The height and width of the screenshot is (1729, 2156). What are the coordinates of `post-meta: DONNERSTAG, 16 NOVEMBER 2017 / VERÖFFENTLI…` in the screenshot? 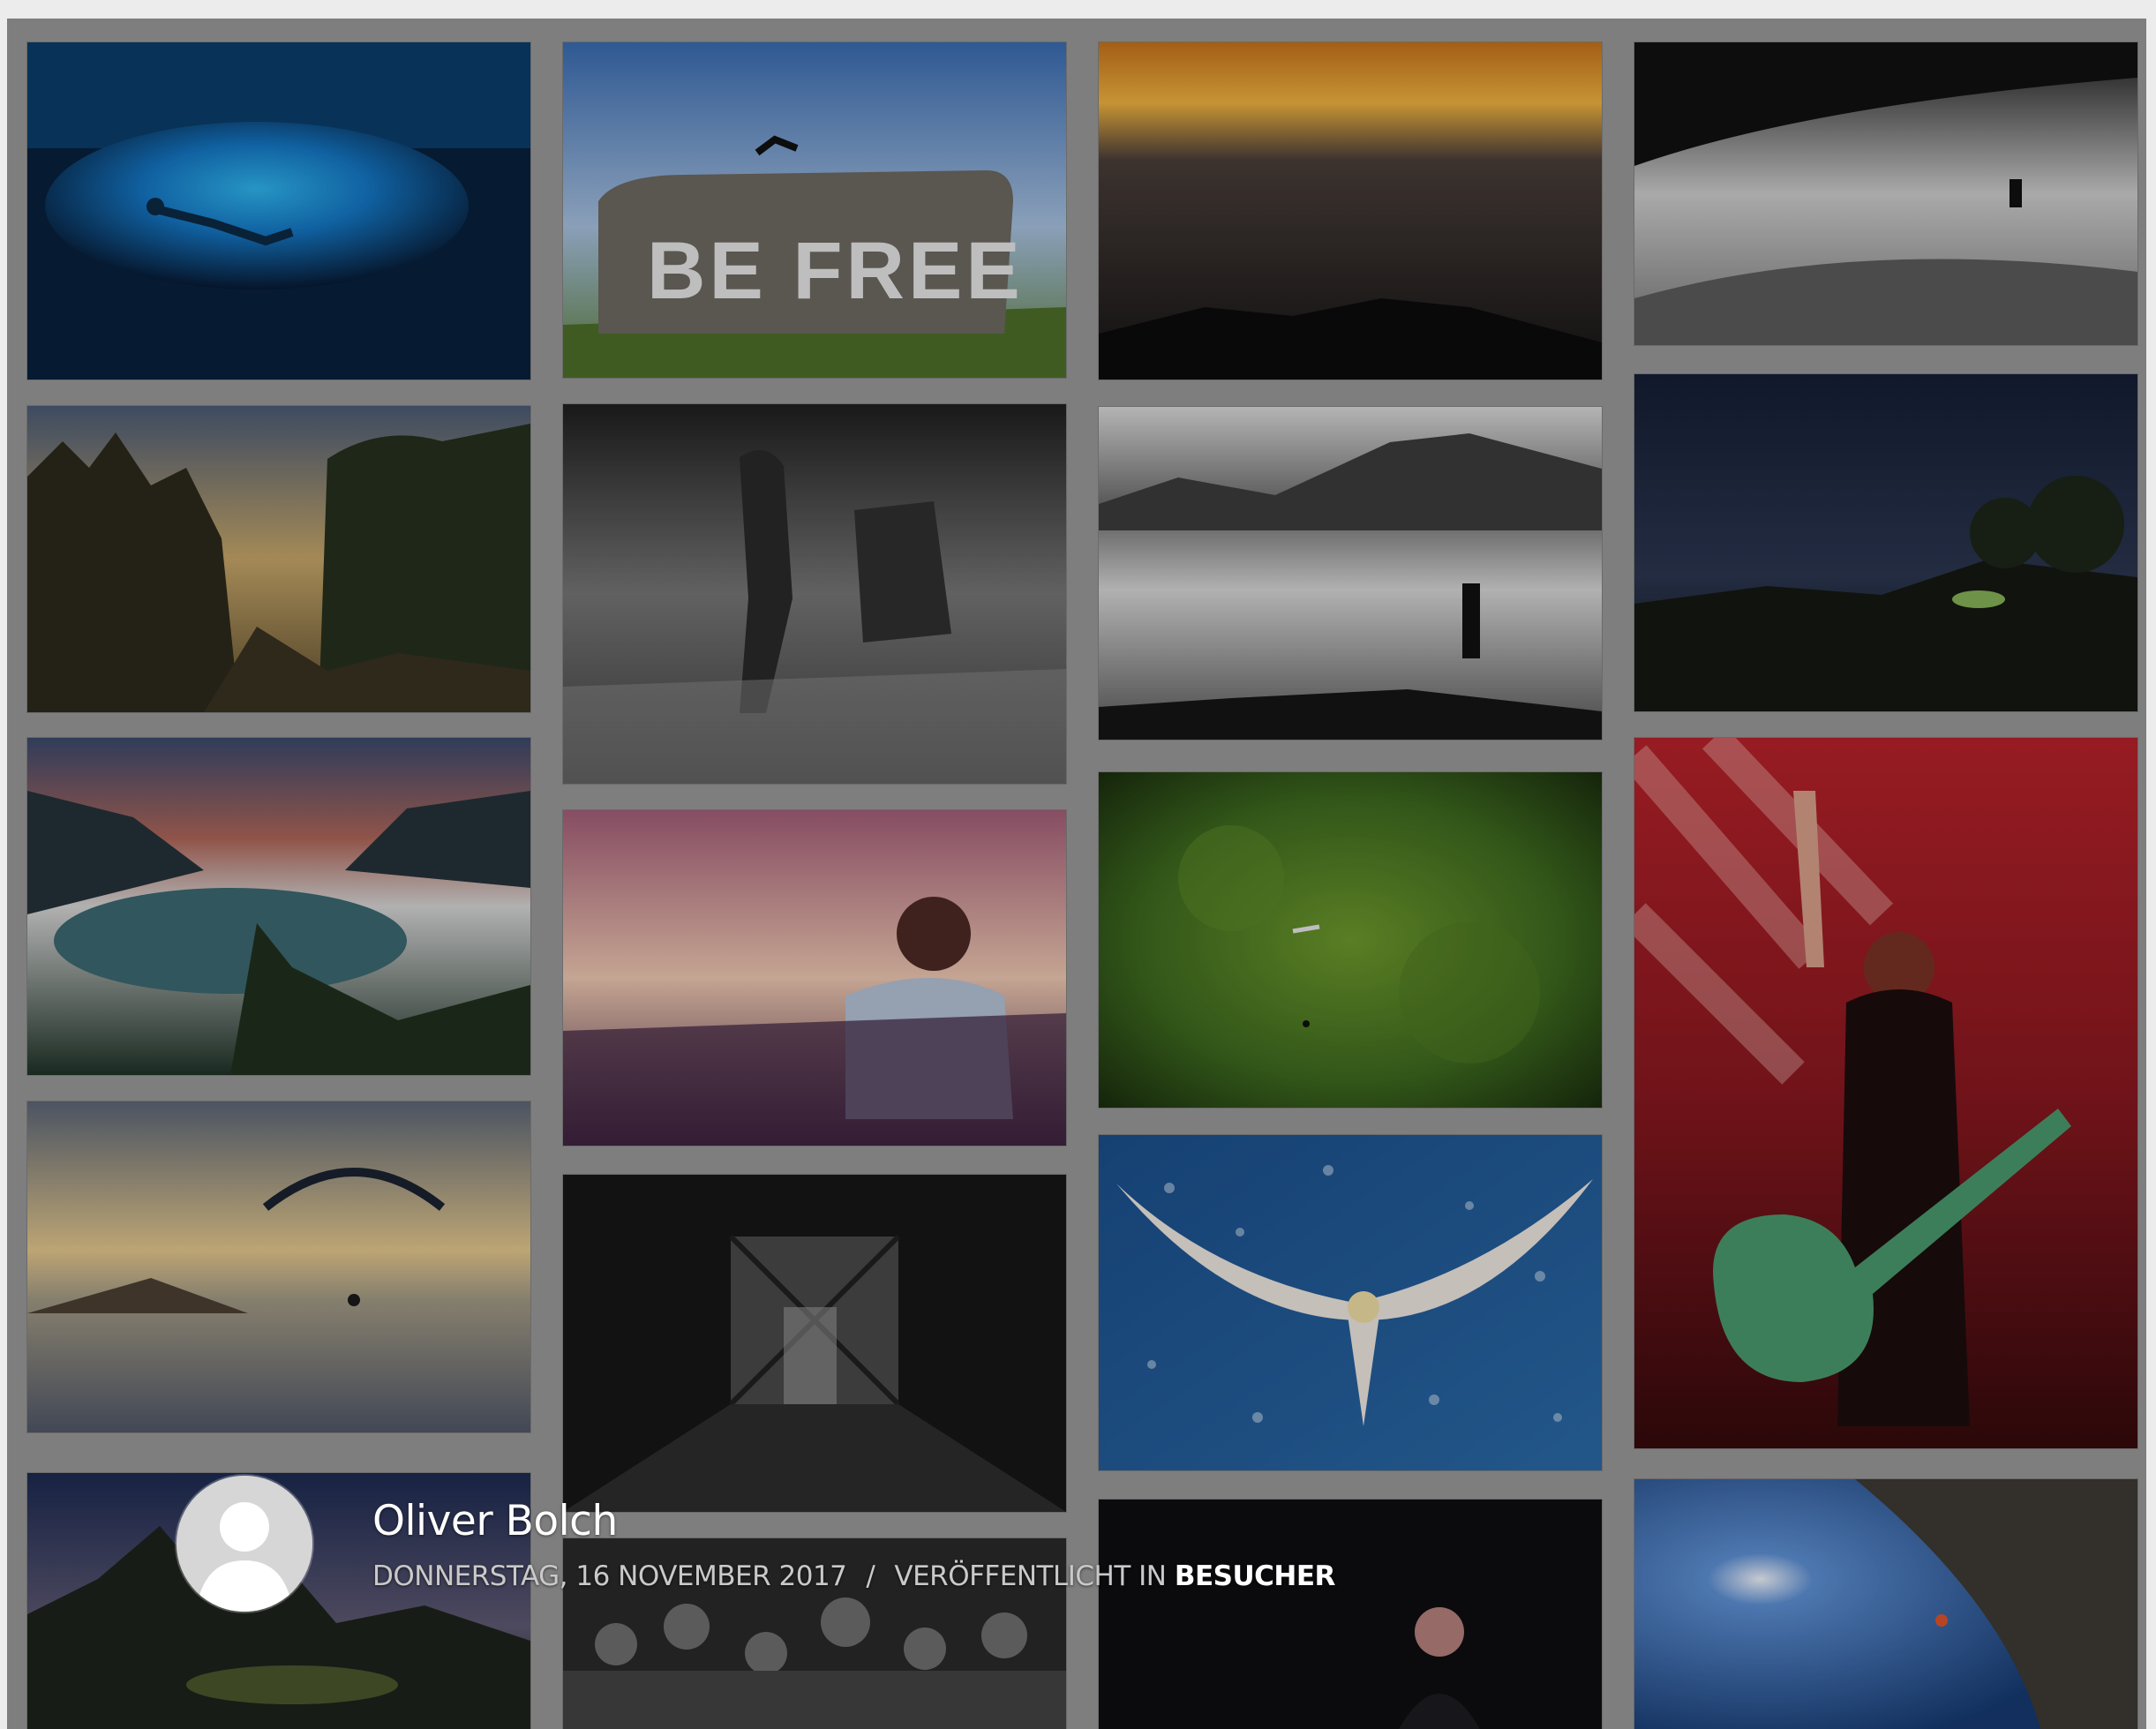 It's located at (854, 1576).